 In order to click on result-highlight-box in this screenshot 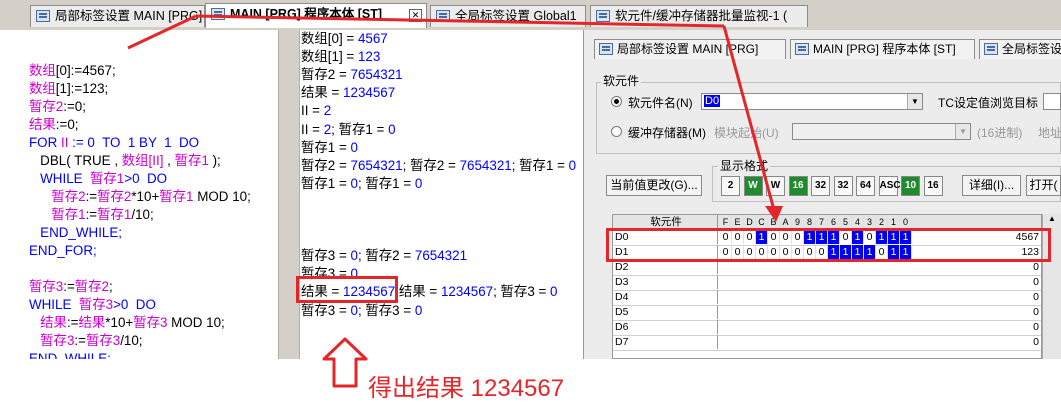, I will do `click(347, 289)`.